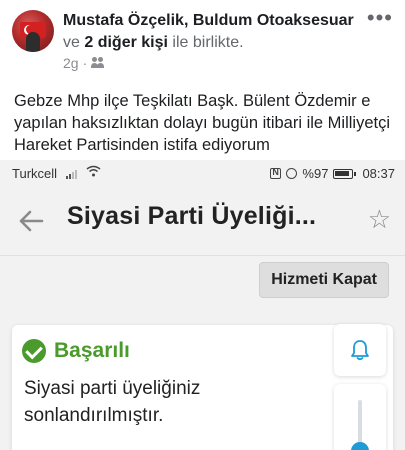 The height and width of the screenshot is (450, 405). What do you see at coordinates (202, 255) in the screenshot?
I see `divider` at bounding box center [202, 255].